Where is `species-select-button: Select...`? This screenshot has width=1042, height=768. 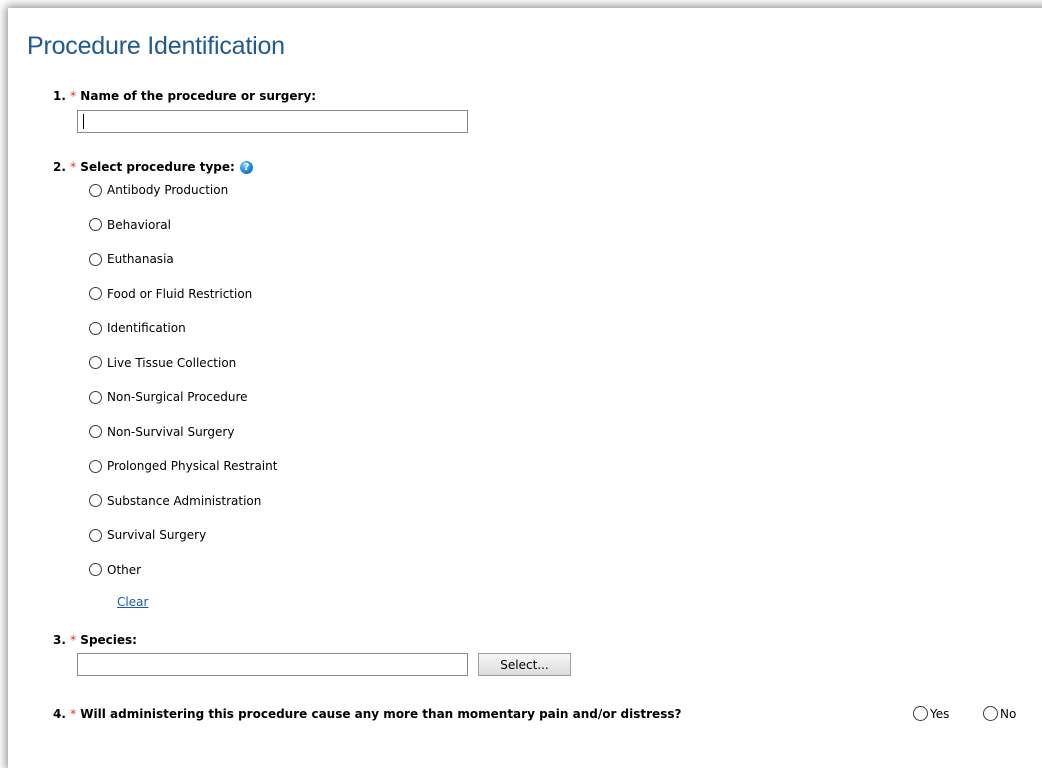
species-select-button: Select... is located at coordinates (524, 664).